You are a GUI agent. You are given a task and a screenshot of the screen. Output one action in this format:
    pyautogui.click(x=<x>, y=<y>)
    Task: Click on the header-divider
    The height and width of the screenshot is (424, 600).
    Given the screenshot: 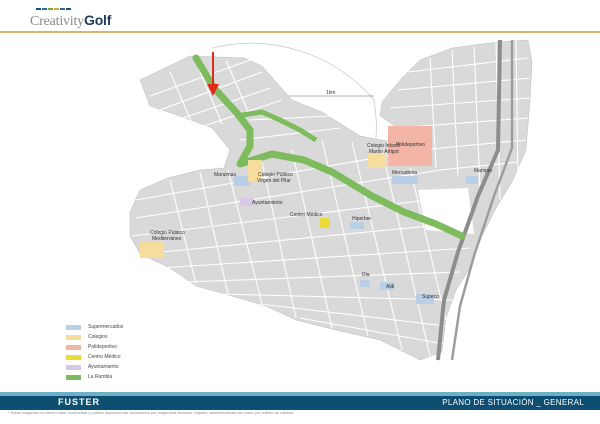 What is the action you would take?
    pyautogui.click(x=300, y=32)
    